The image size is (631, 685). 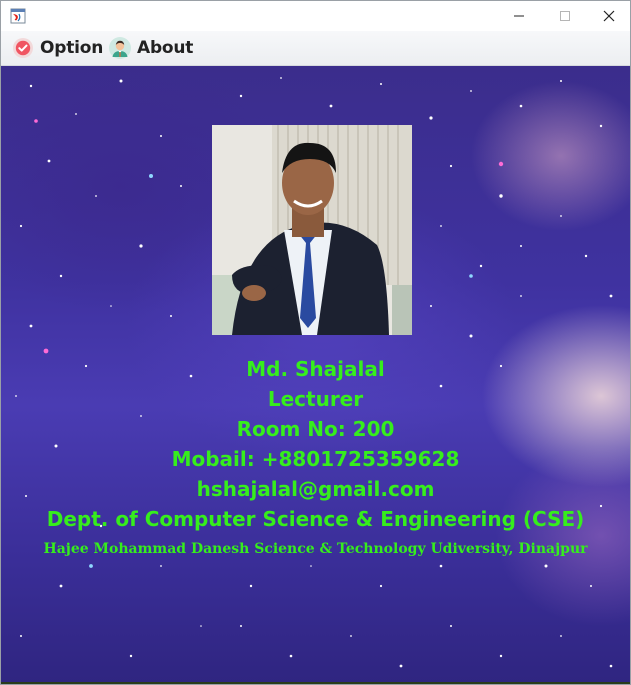 I want to click on menu-option-label: Option, so click(x=72, y=48).